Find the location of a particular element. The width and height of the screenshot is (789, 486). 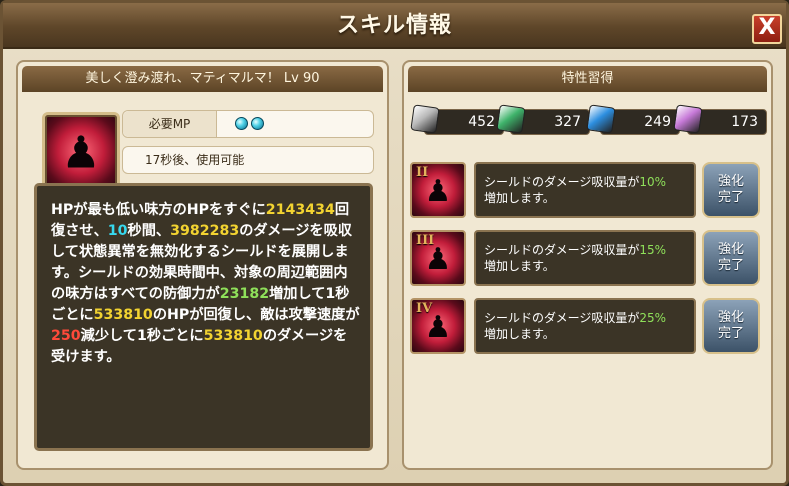

description-segment: 減少して1秒ごとに is located at coordinates (142, 336).